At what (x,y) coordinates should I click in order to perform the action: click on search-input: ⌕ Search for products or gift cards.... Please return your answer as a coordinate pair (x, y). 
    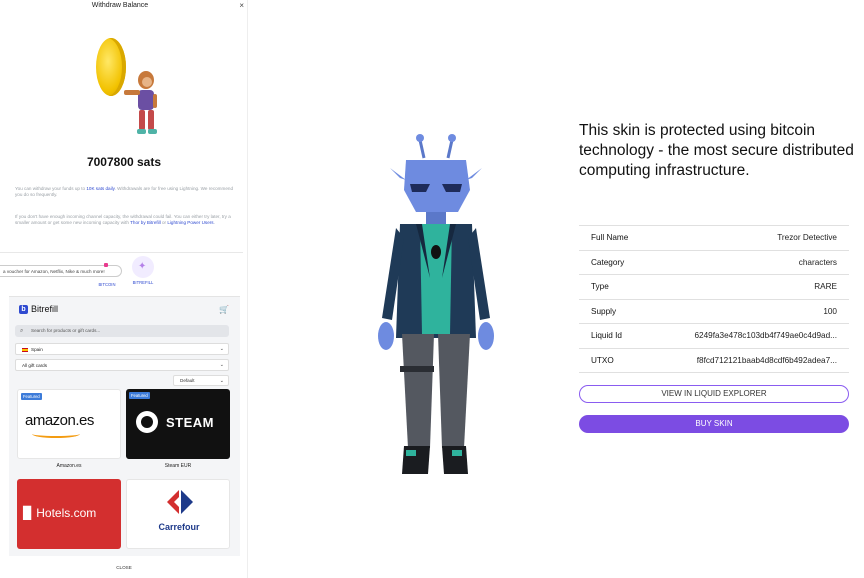
    Looking at the image, I should click on (122, 331).